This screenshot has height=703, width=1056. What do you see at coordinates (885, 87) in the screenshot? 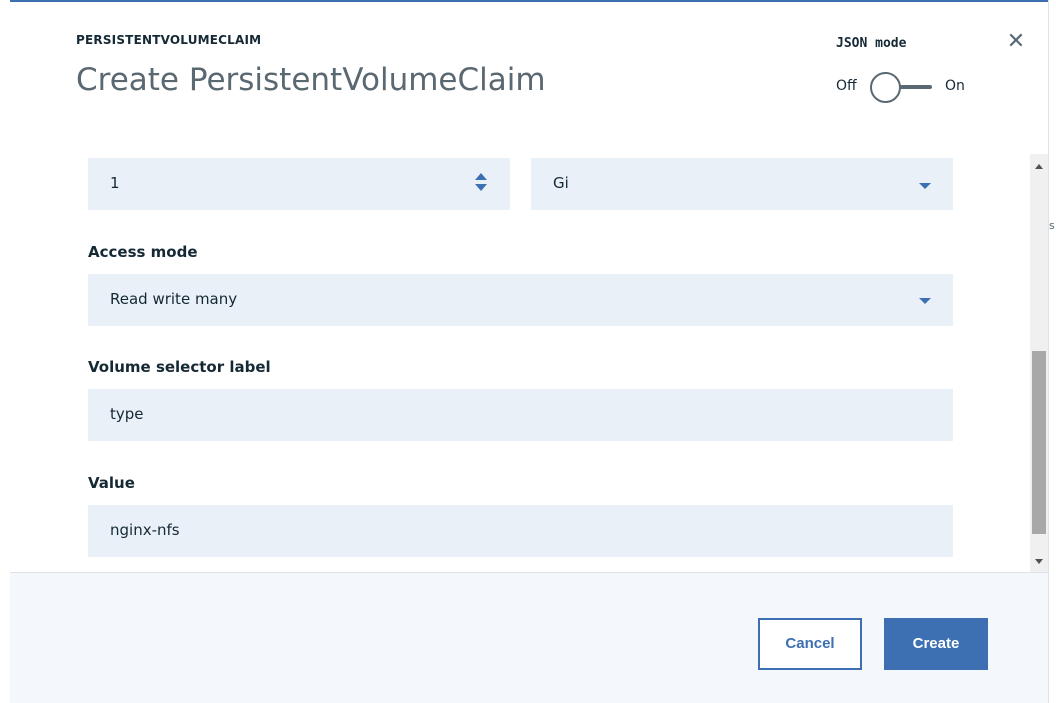
I see `toggle-knob` at bounding box center [885, 87].